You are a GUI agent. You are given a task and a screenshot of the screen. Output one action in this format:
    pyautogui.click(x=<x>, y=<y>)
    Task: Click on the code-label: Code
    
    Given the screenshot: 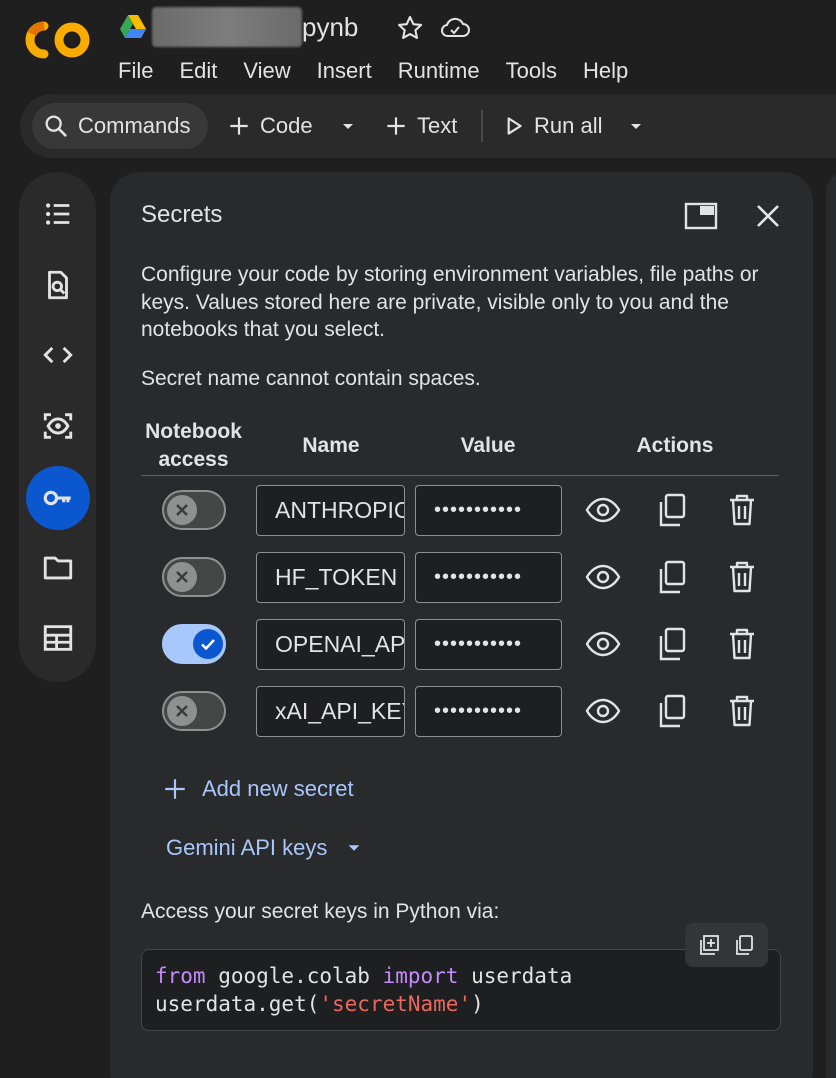 What is the action you would take?
    pyautogui.click(x=286, y=125)
    